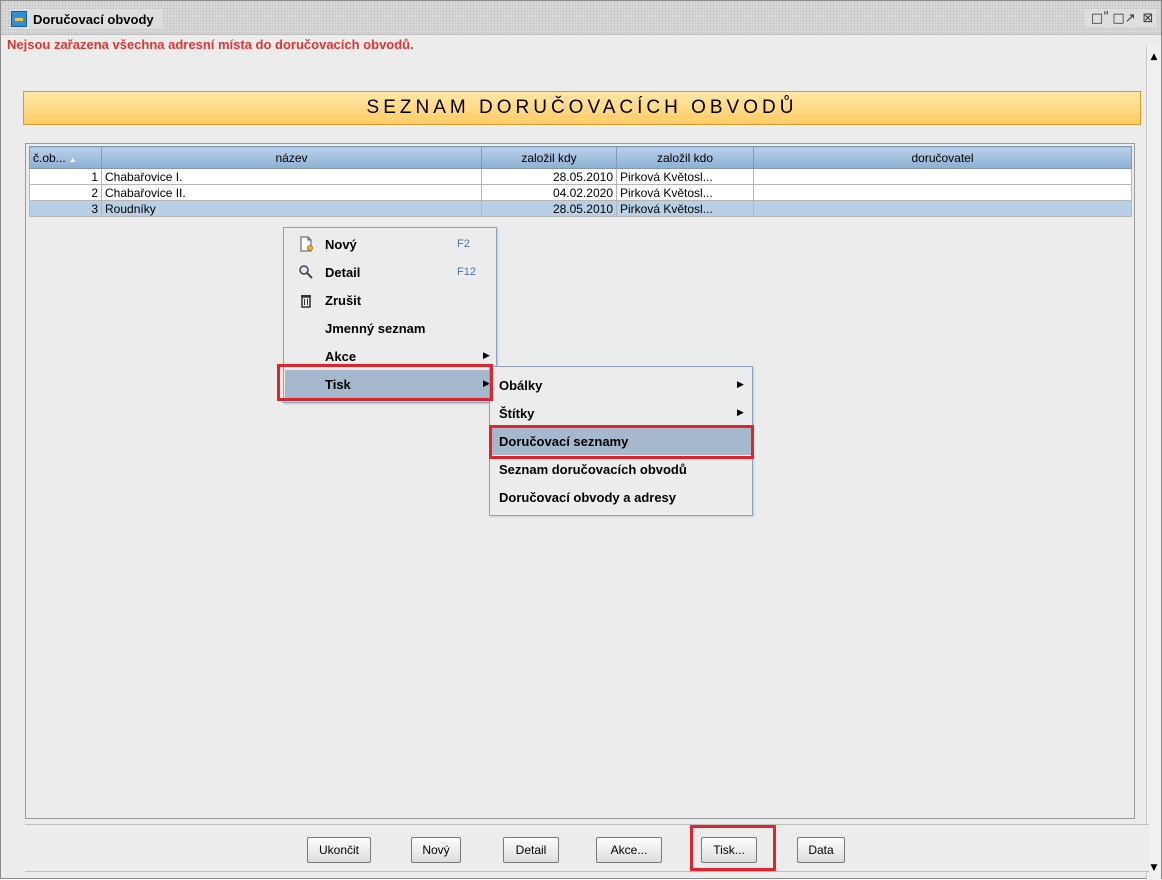  Describe the element at coordinates (621, 469) in the screenshot. I see `submenu-item-seznam-dorucovacich-obvodu: Seznam doručovacích obvodů` at that location.